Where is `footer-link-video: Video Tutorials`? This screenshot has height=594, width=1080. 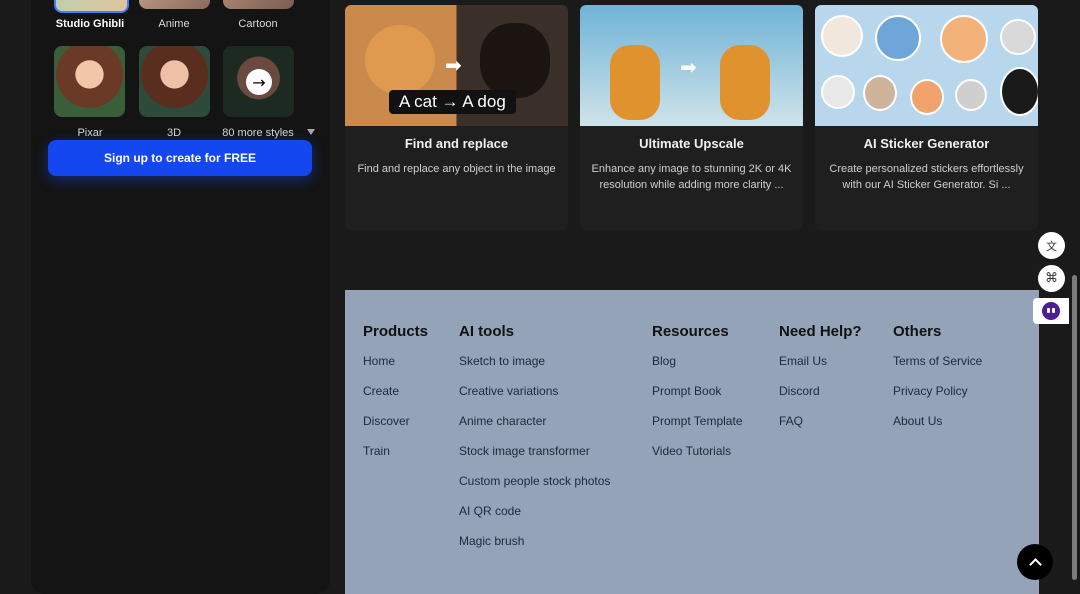
footer-link-video: Video Tutorials is located at coordinates (697, 459).